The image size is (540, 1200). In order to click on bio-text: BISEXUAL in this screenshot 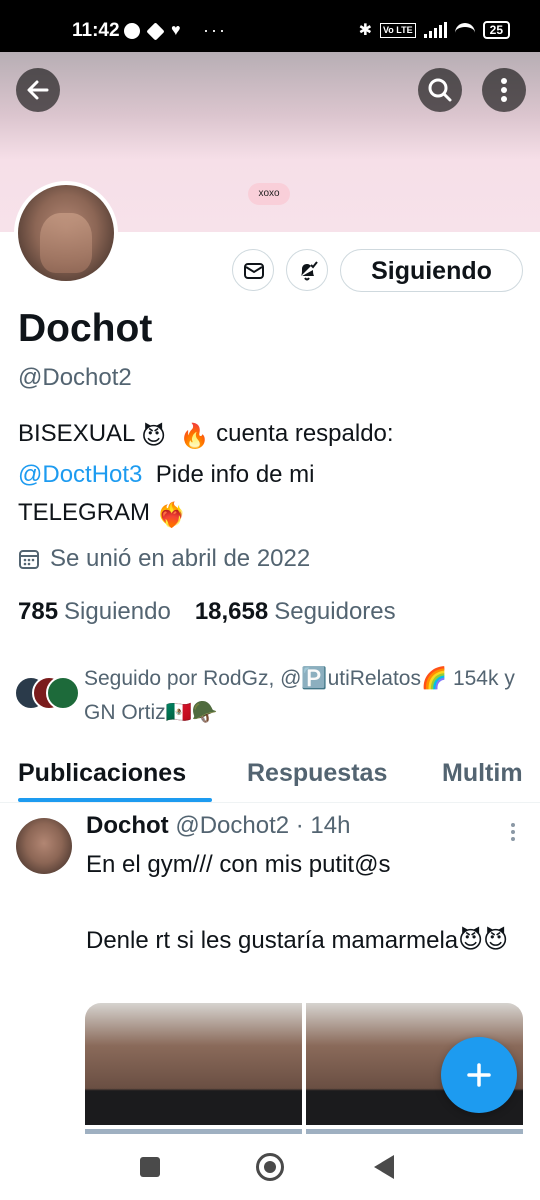, I will do `click(76, 433)`.